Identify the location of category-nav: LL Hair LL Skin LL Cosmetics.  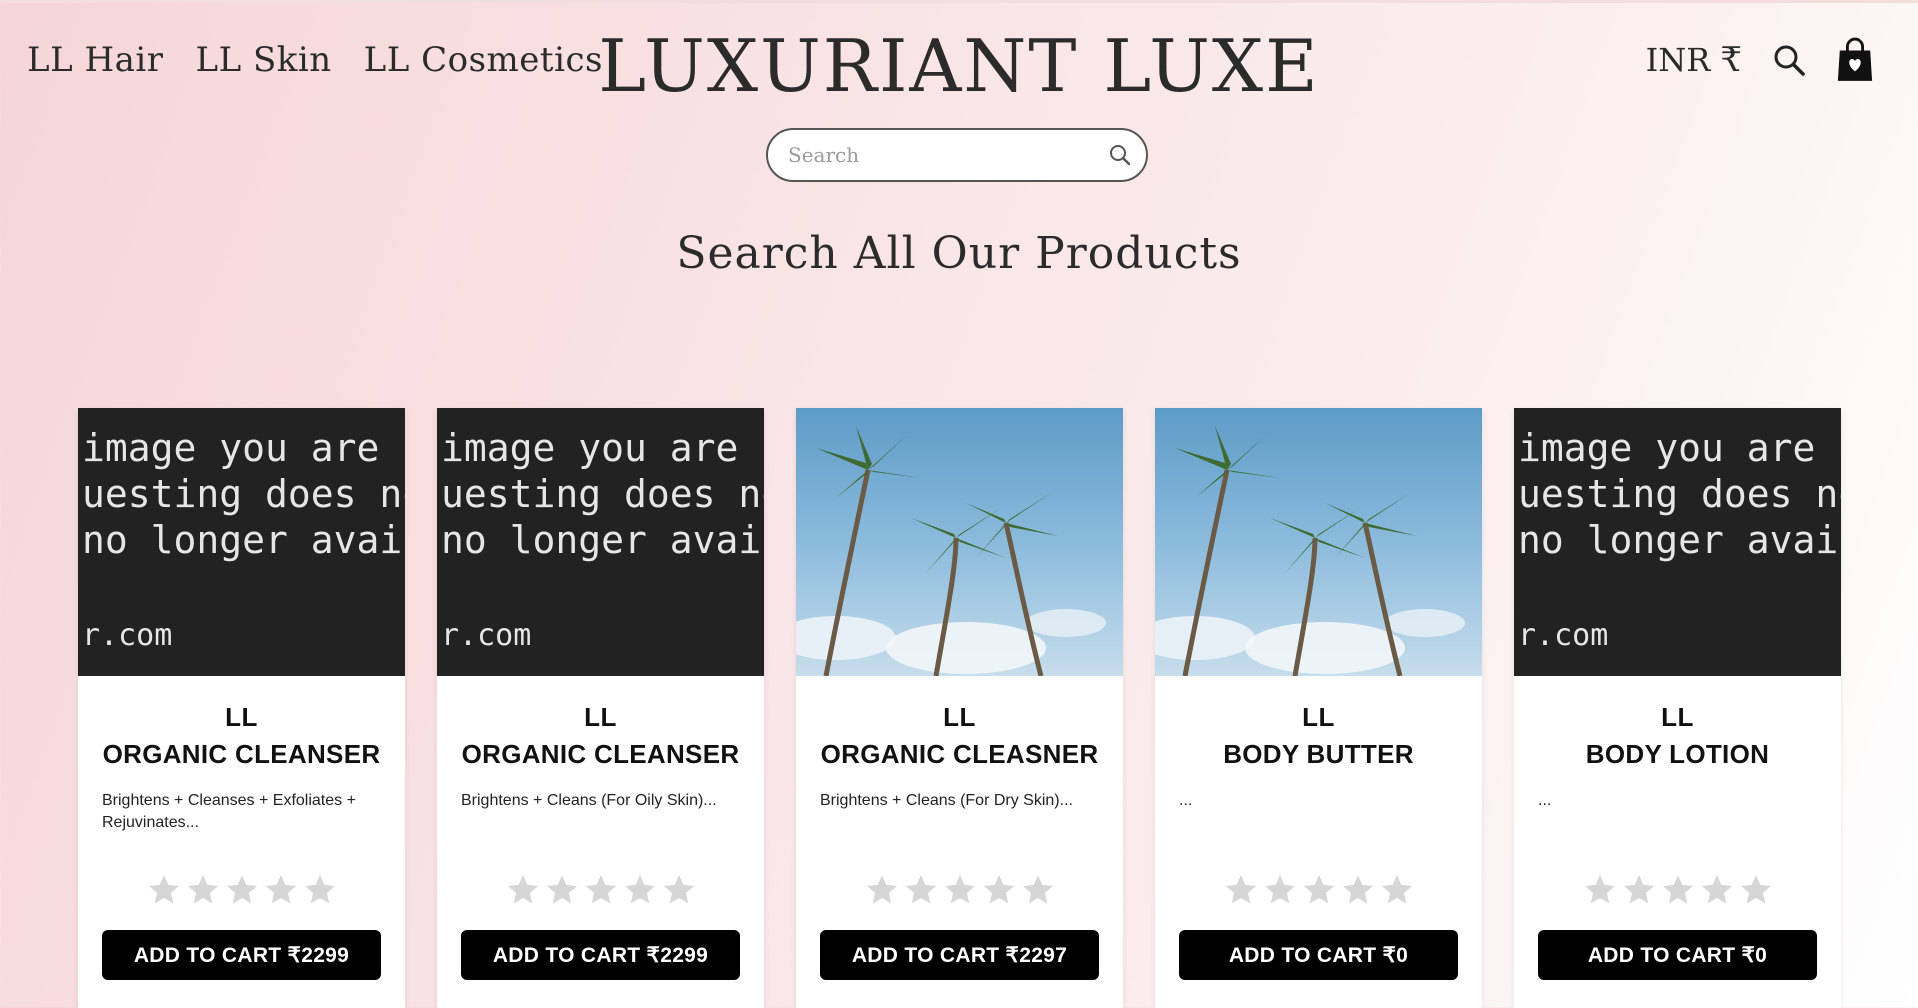
(315, 60).